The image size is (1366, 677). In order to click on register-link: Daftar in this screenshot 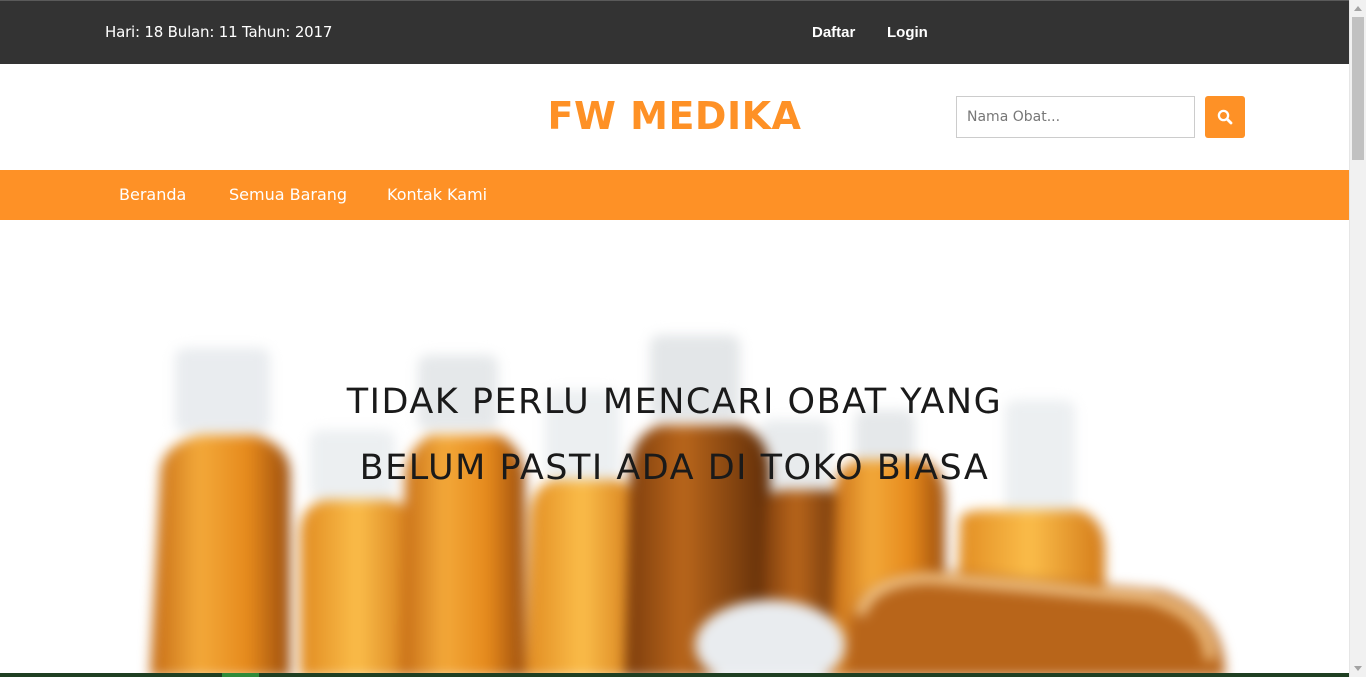, I will do `click(833, 32)`.